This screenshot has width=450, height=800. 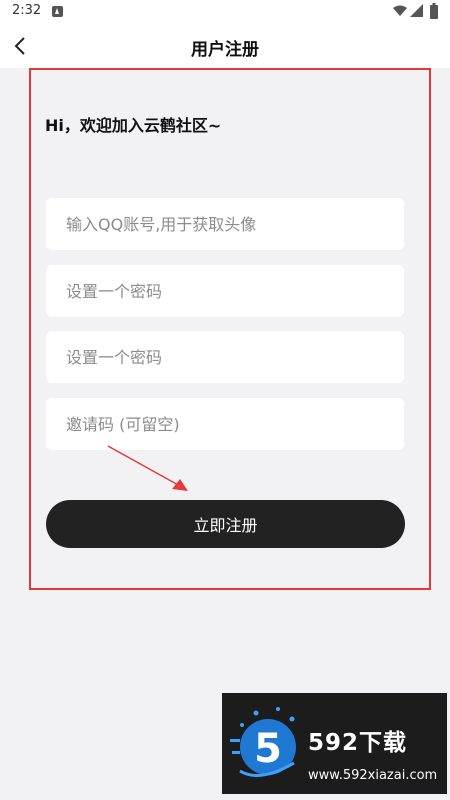 What do you see at coordinates (416, 10) in the screenshot?
I see `signal-icon` at bounding box center [416, 10].